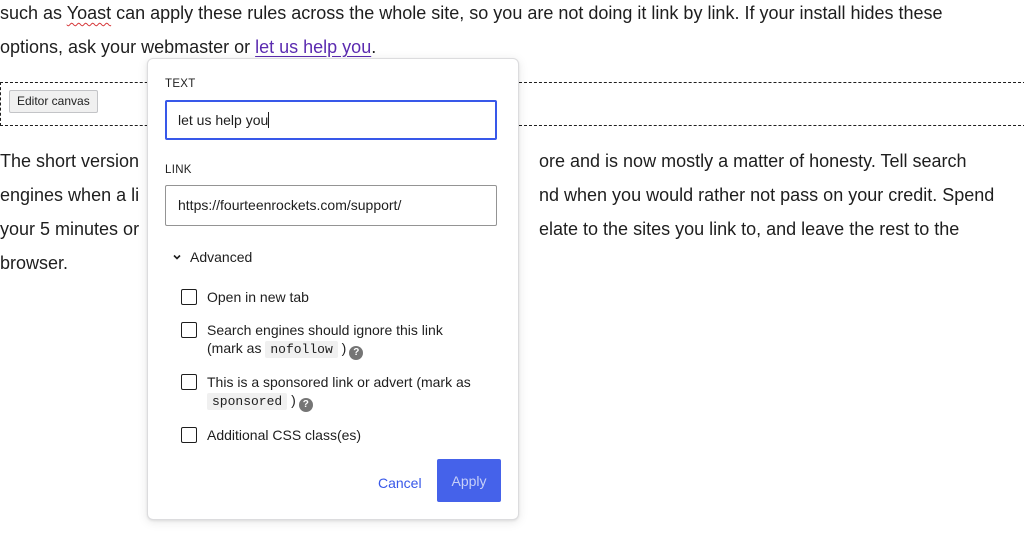 This screenshot has width=1024, height=535. What do you see at coordinates (313, 47) in the screenshot?
I see `help-link: let us help you` at bounding box center [313, 47].